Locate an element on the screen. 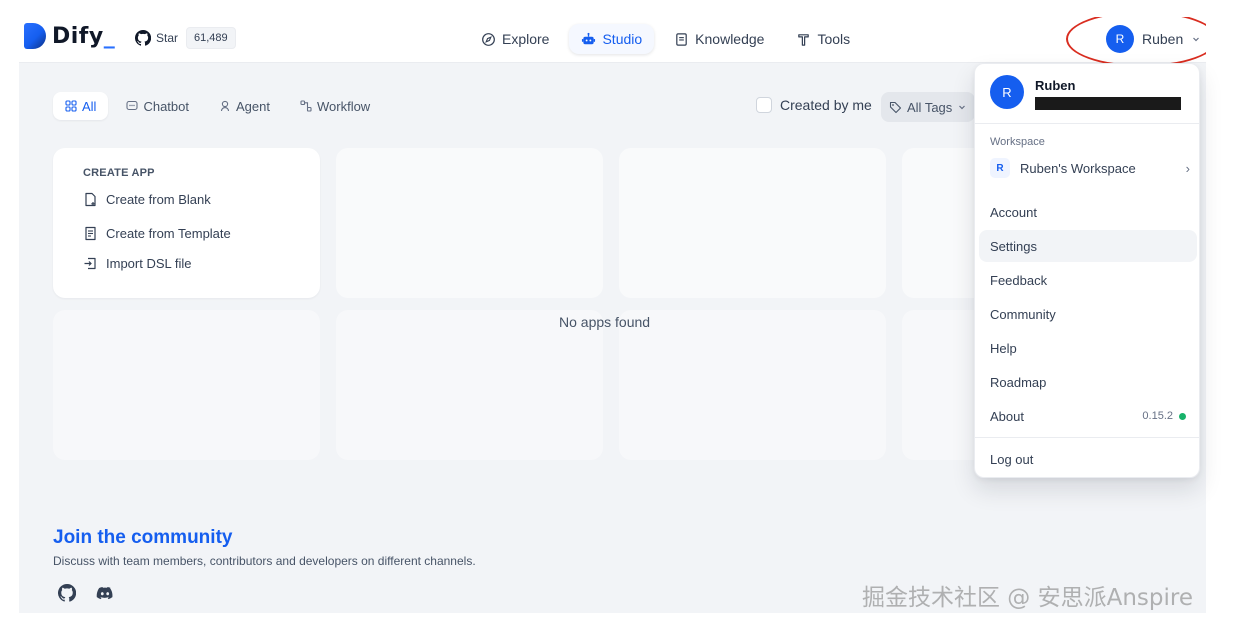 This screenshot has height=628, width=1234. github-star-button: Star 61,489 is located at coordinates (185, 38).